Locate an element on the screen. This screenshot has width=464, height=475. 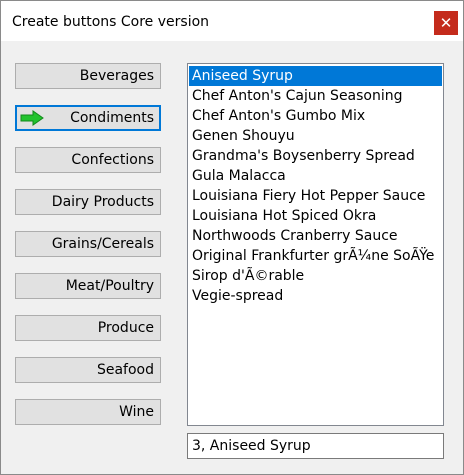
list-item: Sirop d'Ã©rable is located at coordinates (315, 276).